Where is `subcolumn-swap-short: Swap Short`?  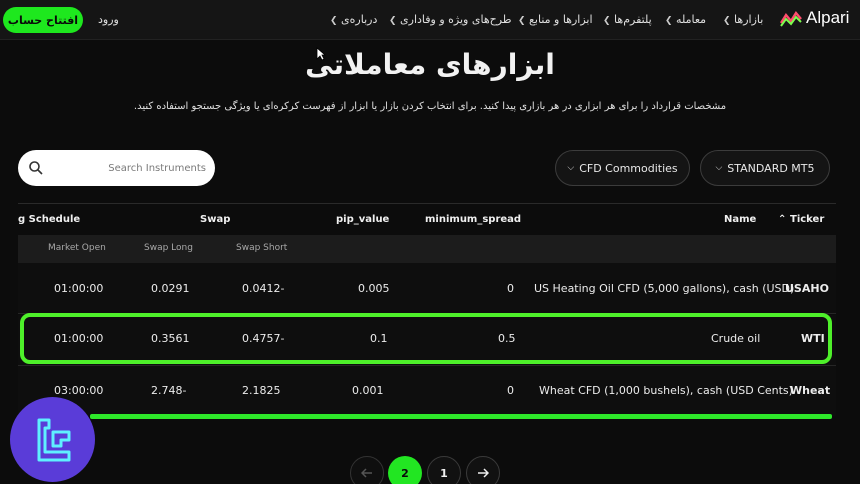
subcolumn-swap-short: Swap Short is located at coordinates (262, 248).